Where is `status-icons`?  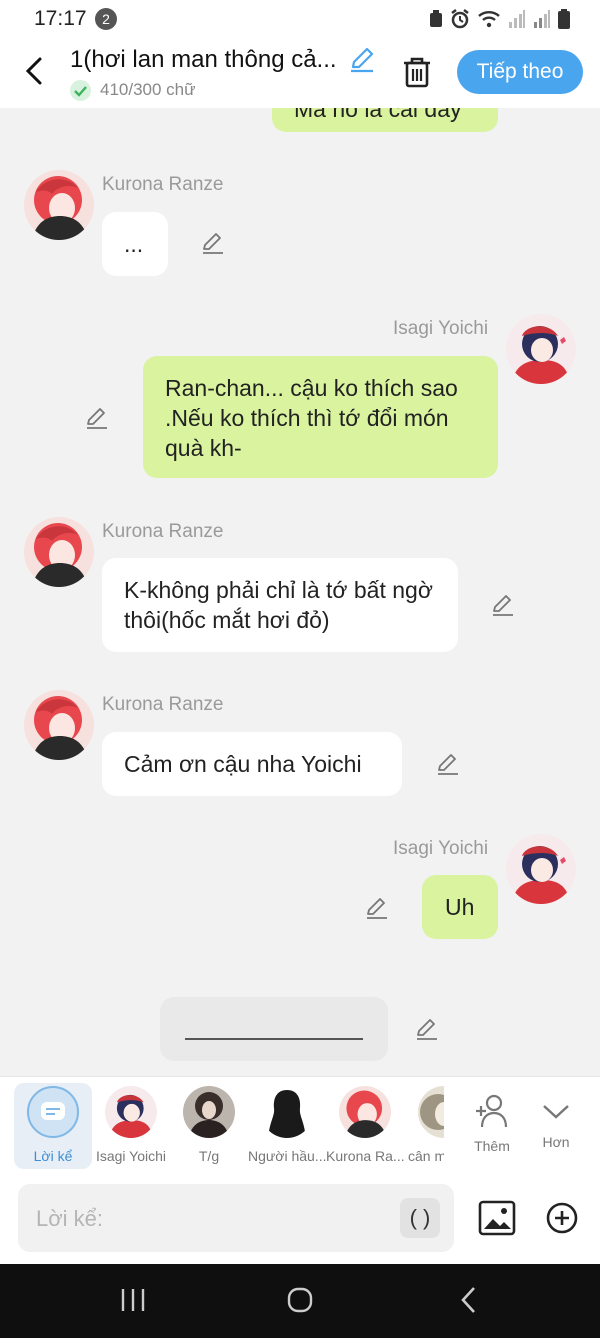
status-icons is located at coordinates (499, 19).